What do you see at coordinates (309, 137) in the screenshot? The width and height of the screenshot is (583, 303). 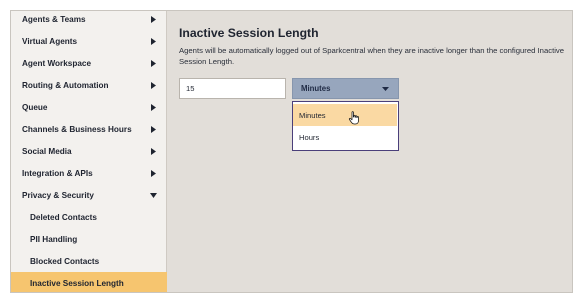 I see `option-label: Hours` at bounding box center [309, 137].